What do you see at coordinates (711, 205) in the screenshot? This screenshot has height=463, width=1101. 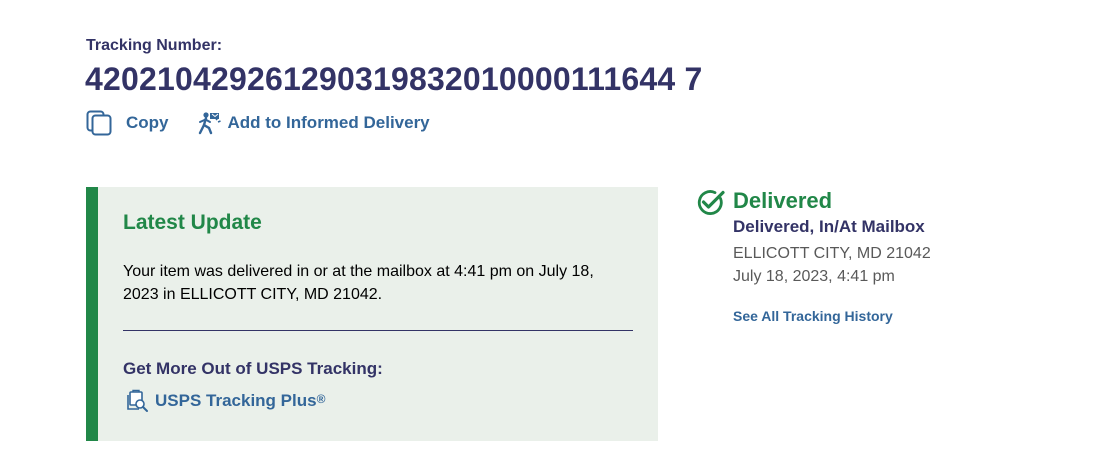 I see `check-circle-icon` at bounding box center [711, 205].